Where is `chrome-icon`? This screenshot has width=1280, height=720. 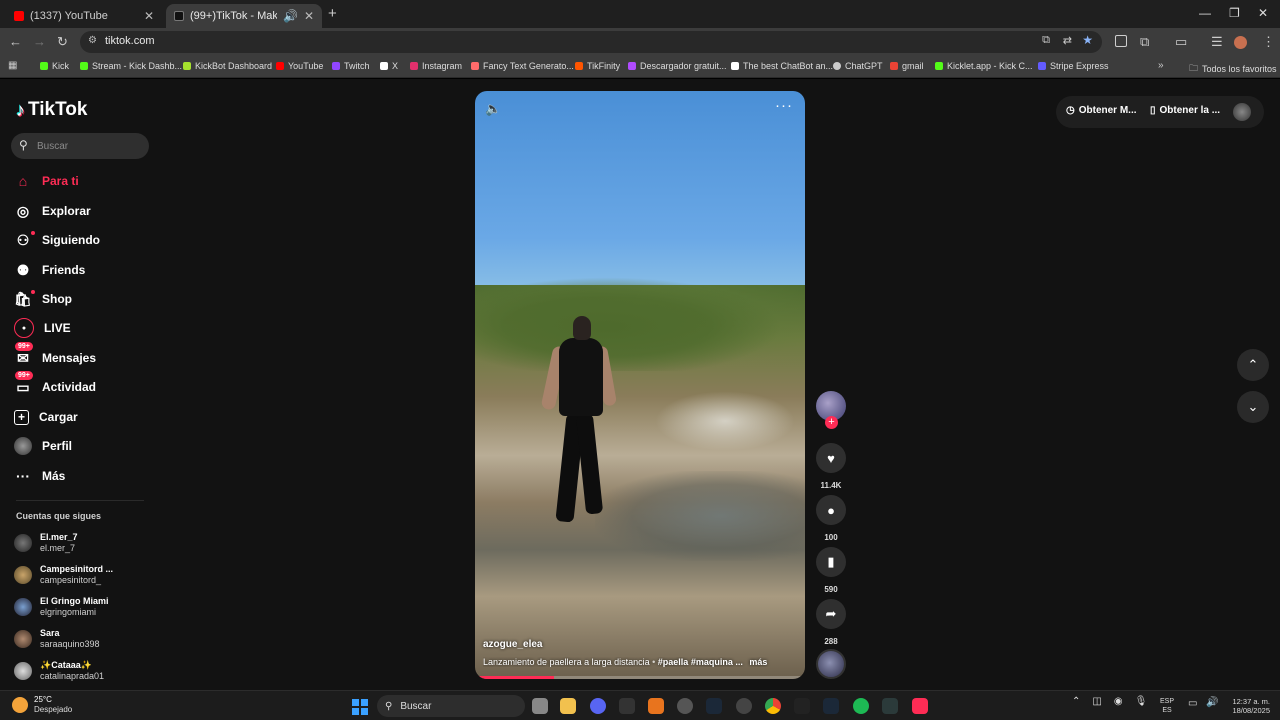
chrome-icon is located at coordinates (773, 706).